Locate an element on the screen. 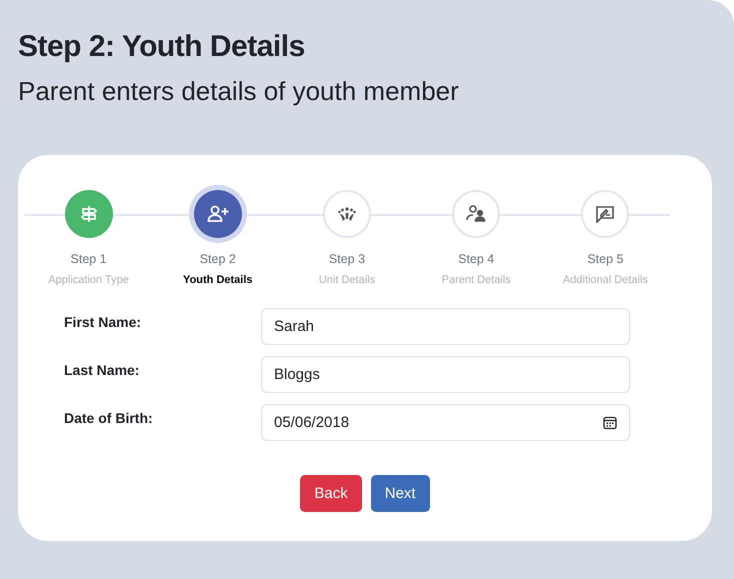 Image resolution: width=734 pixels, height=579 pixels. field-label: First Name: is located at coordinates (103, 321).